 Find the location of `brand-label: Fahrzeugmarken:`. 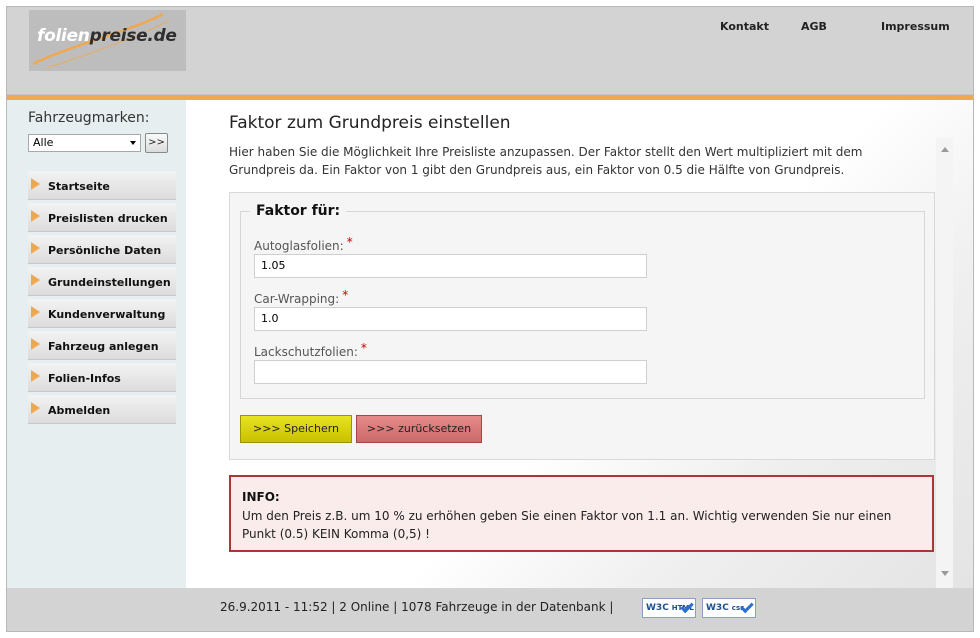

brand-label: Fahrzeugmarken: is located at coordinates (89, 118).